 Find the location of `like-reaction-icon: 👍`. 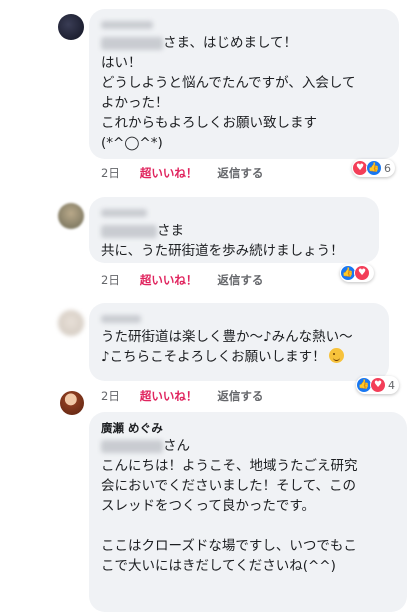

like-reaction-icon: 👍 is located at coordinates (374, 168).